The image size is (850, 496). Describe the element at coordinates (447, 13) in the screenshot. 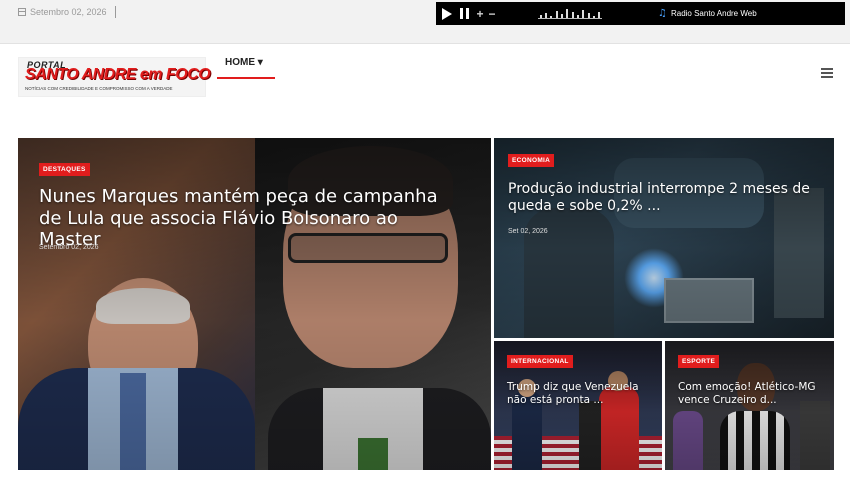

I see `play-icon` at that location.